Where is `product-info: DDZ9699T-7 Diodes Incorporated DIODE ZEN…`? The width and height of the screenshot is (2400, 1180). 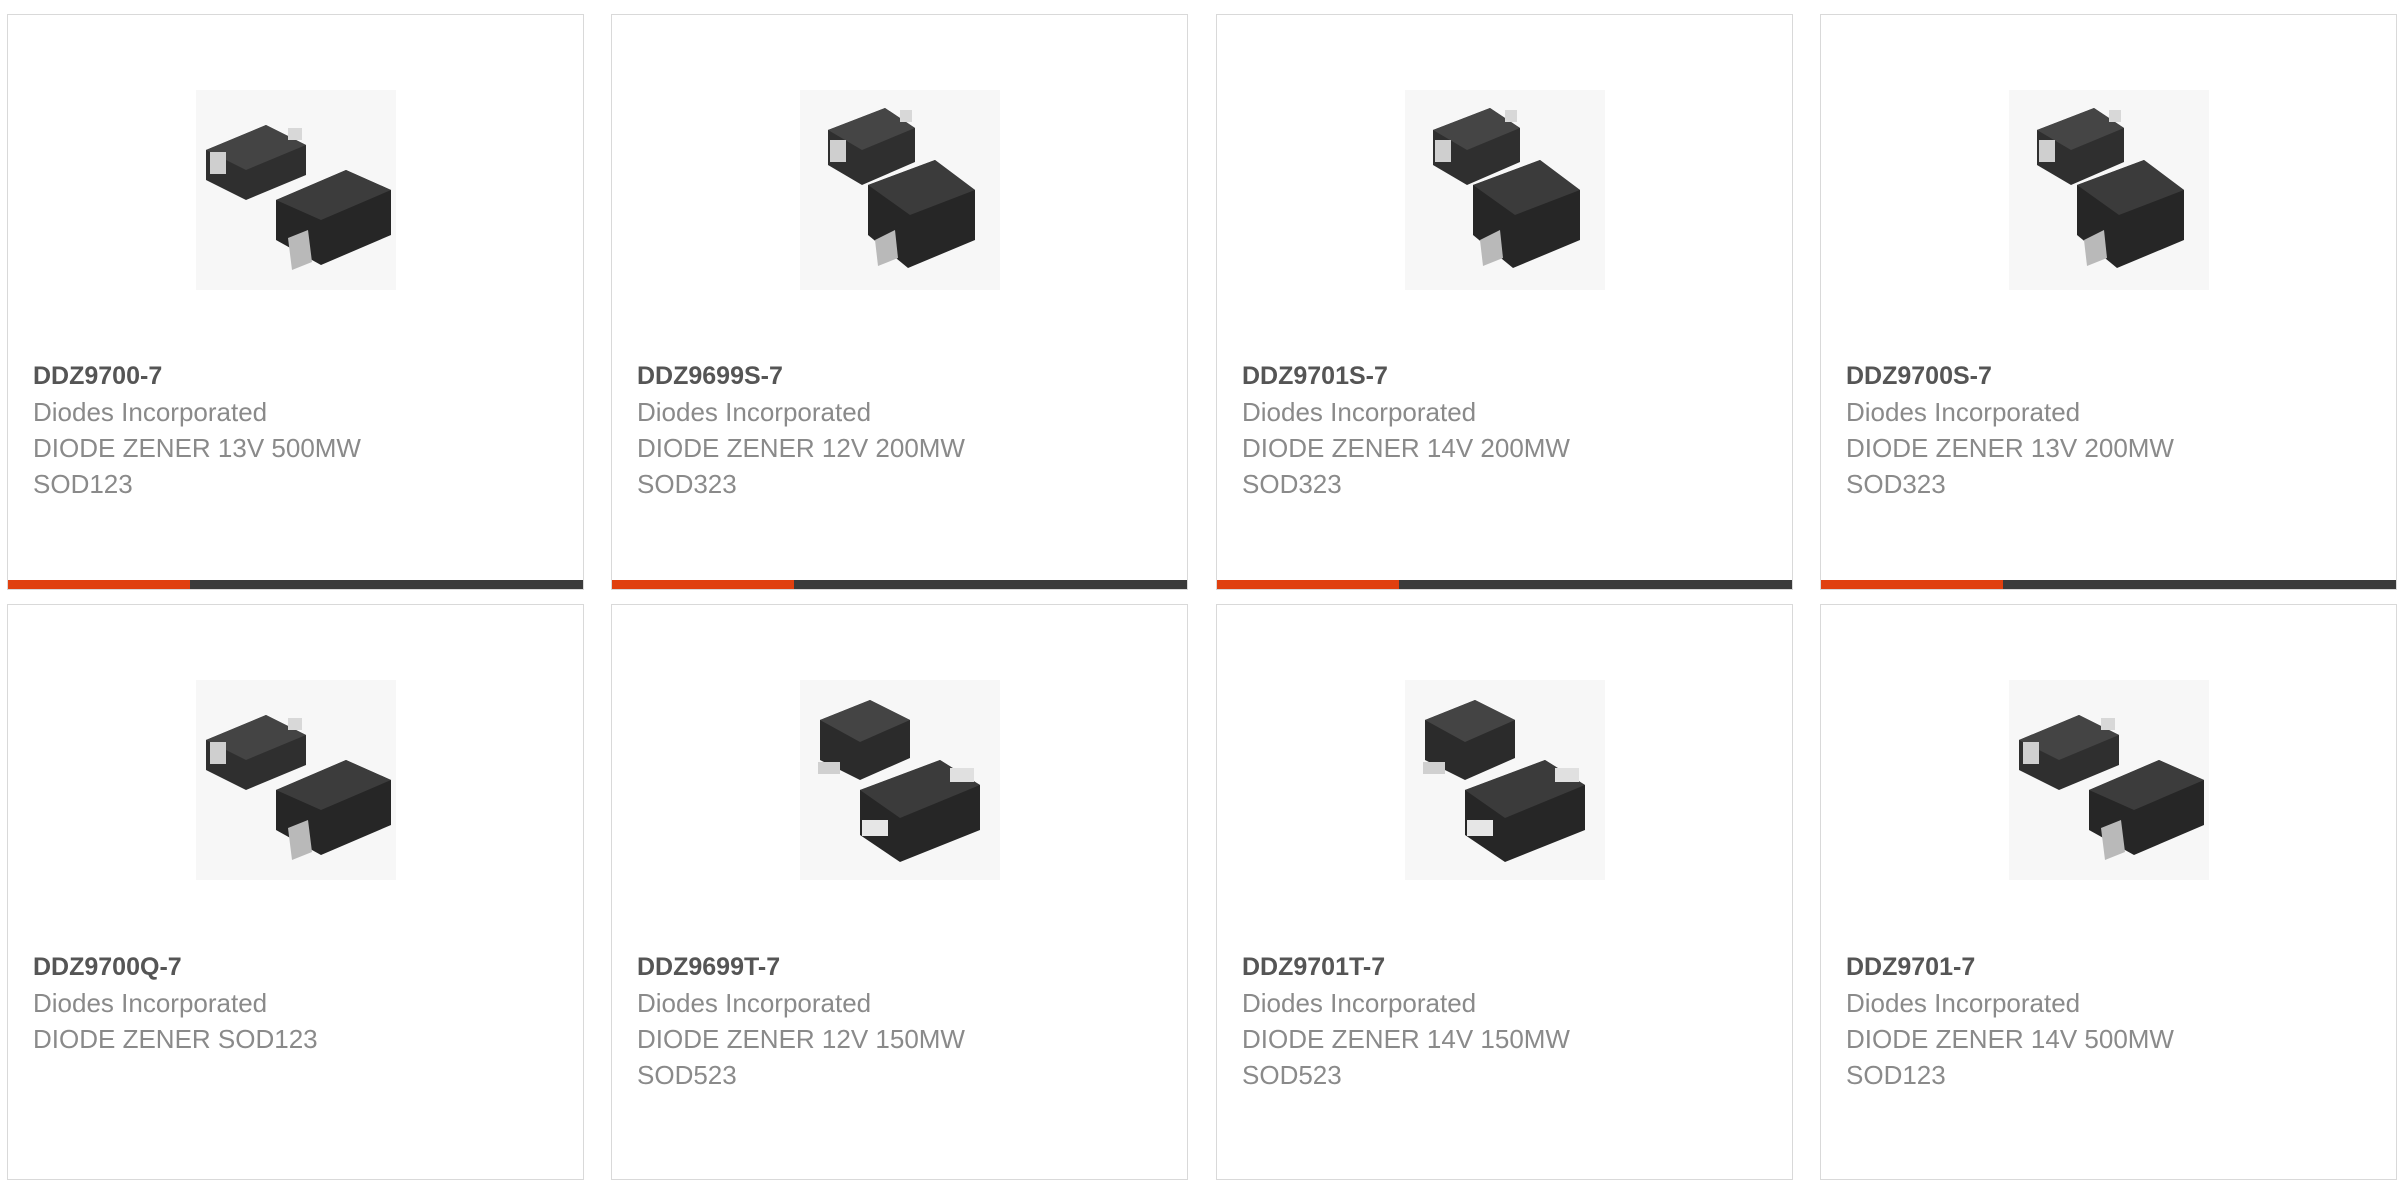 product-info: DDZ9699T-7 Diodes Incorporated DIODE ZEN… is located at coordinates (897, 1021).